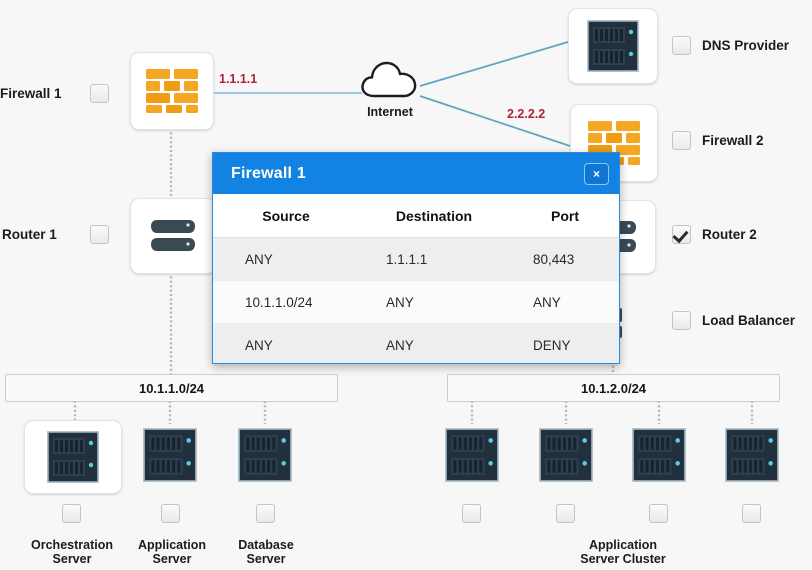  What do you see at coordinates (268, 173) in the screenshot?
I see `modal-title: Firewall 1` at bounding box center [268, 173].